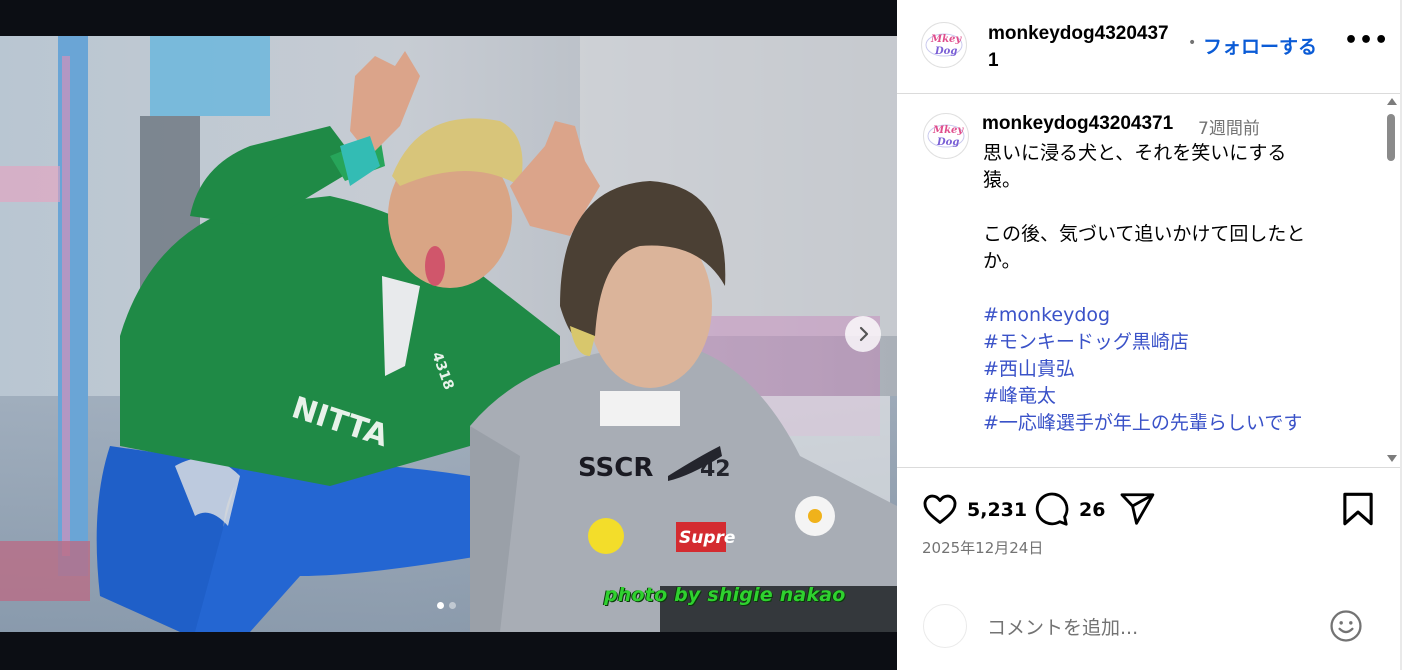  I want to click on emoji-icon, so click(1346, 626).